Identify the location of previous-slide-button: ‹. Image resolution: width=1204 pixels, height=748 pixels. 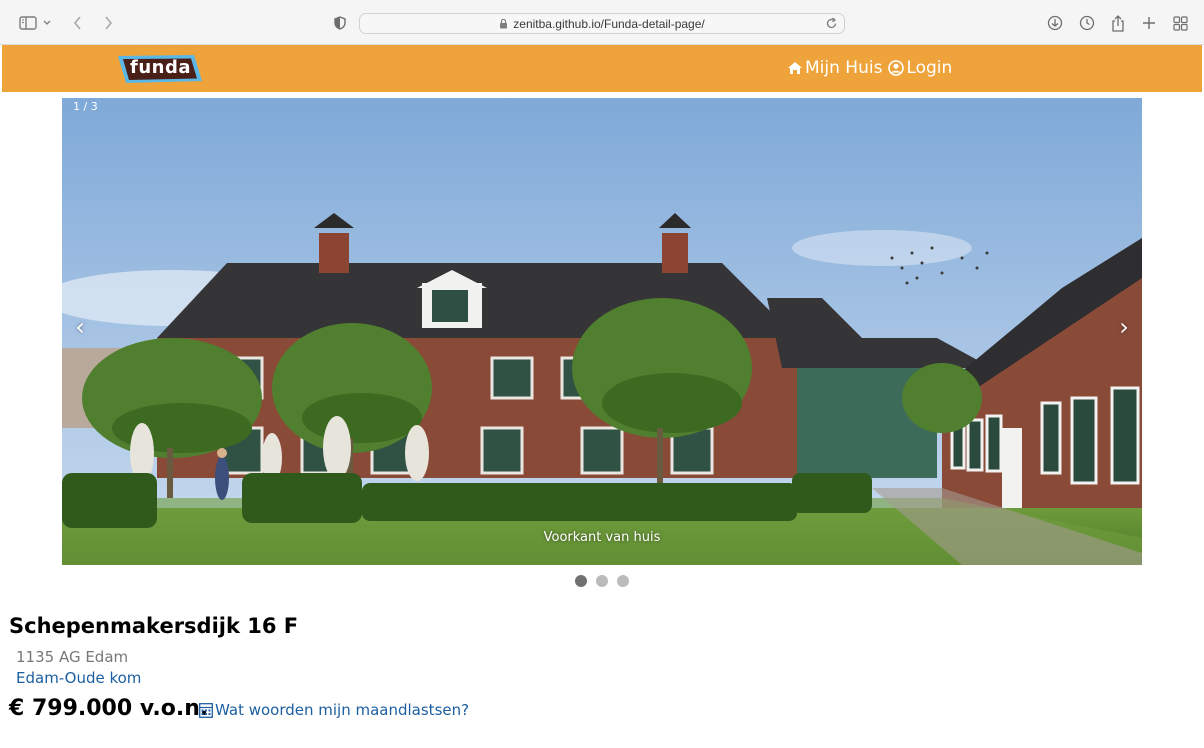
(80, 327).